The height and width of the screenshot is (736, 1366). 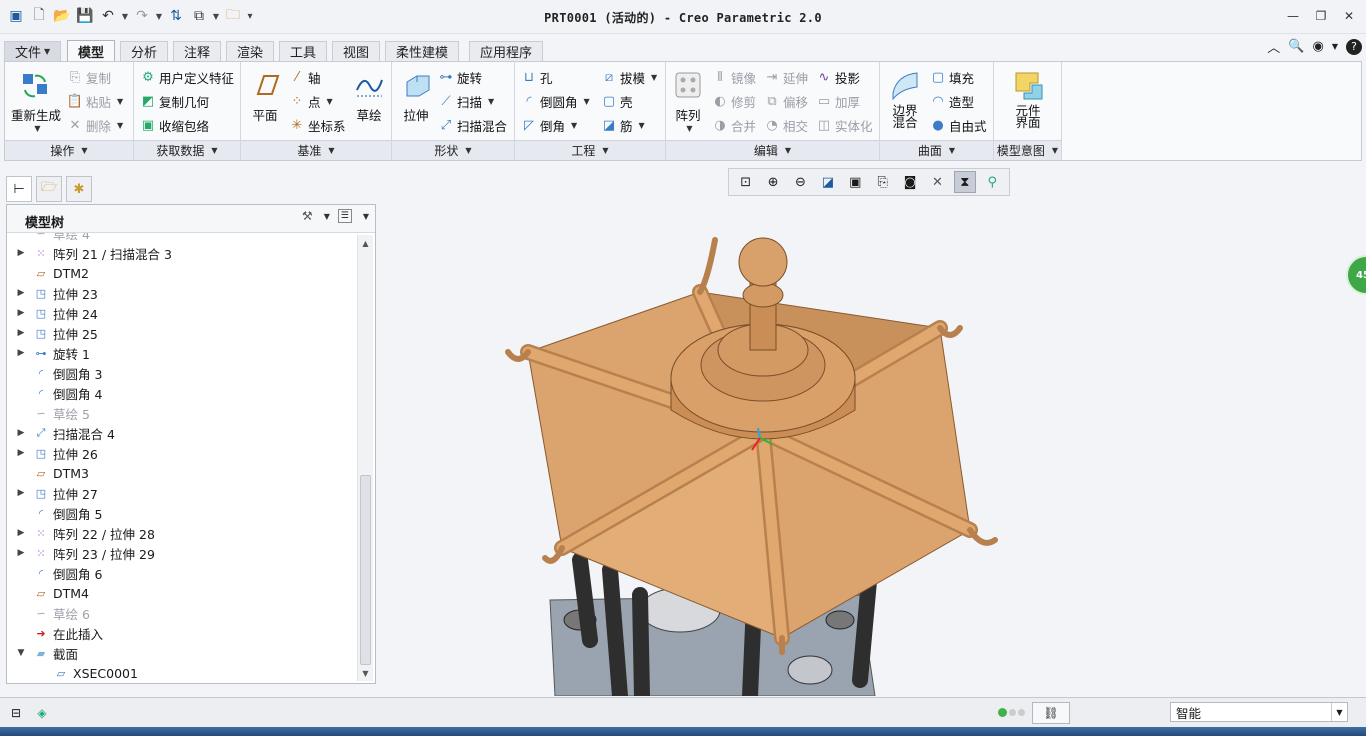 What do you see at coordinates (786, 101) in the screenshot?
I see `offset-button: ⧉ 偏移` at bounding box center [786, 101].